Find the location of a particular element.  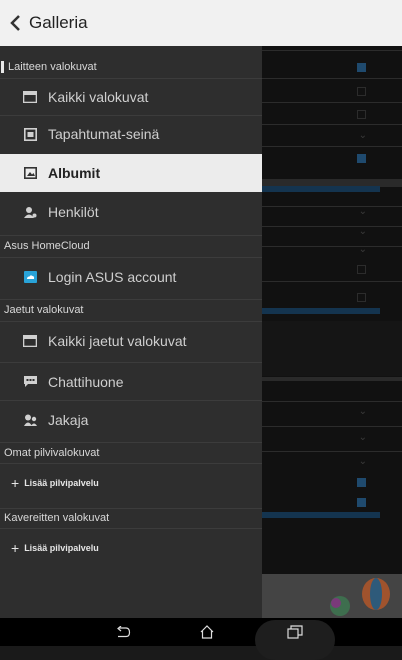

recent-apps-icon is located at coordinates (295, 632).